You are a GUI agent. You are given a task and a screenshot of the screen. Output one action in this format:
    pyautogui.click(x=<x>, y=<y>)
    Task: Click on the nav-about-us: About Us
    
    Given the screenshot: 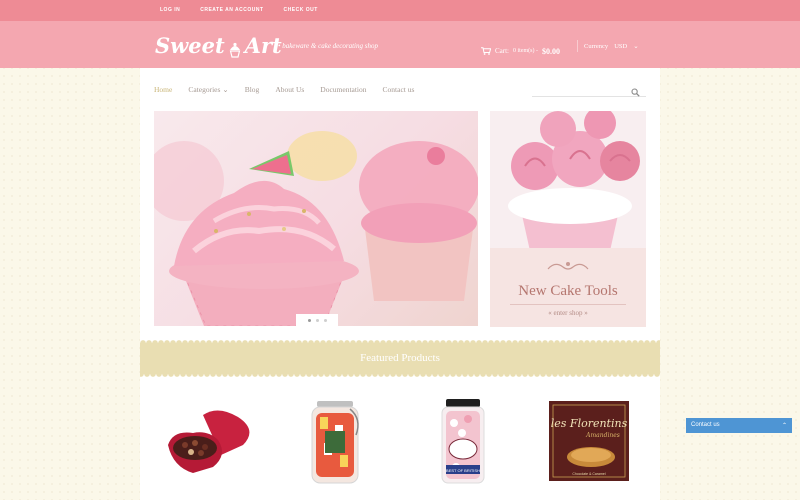 What is the action you would take?
    pyautogui.click(x=289, y=89)
    